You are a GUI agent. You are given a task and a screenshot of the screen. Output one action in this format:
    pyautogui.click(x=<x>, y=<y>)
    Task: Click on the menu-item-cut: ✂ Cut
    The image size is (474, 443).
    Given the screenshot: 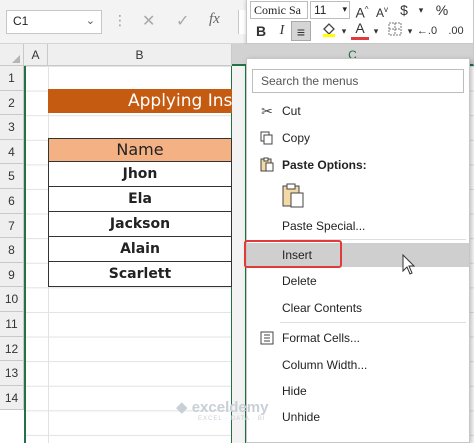 What is the action you would take?
    pyautogui.click(x=358, y=111)
    